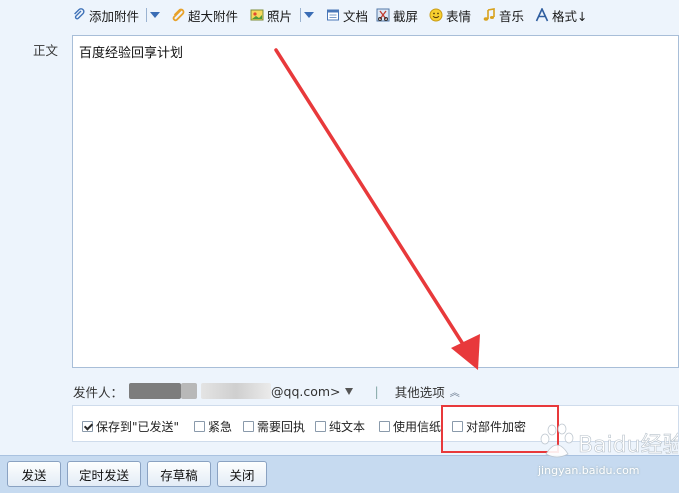 The height and width of the screenshot is (493, 679). I want to click on body-label: 正文, so click(46, 50).